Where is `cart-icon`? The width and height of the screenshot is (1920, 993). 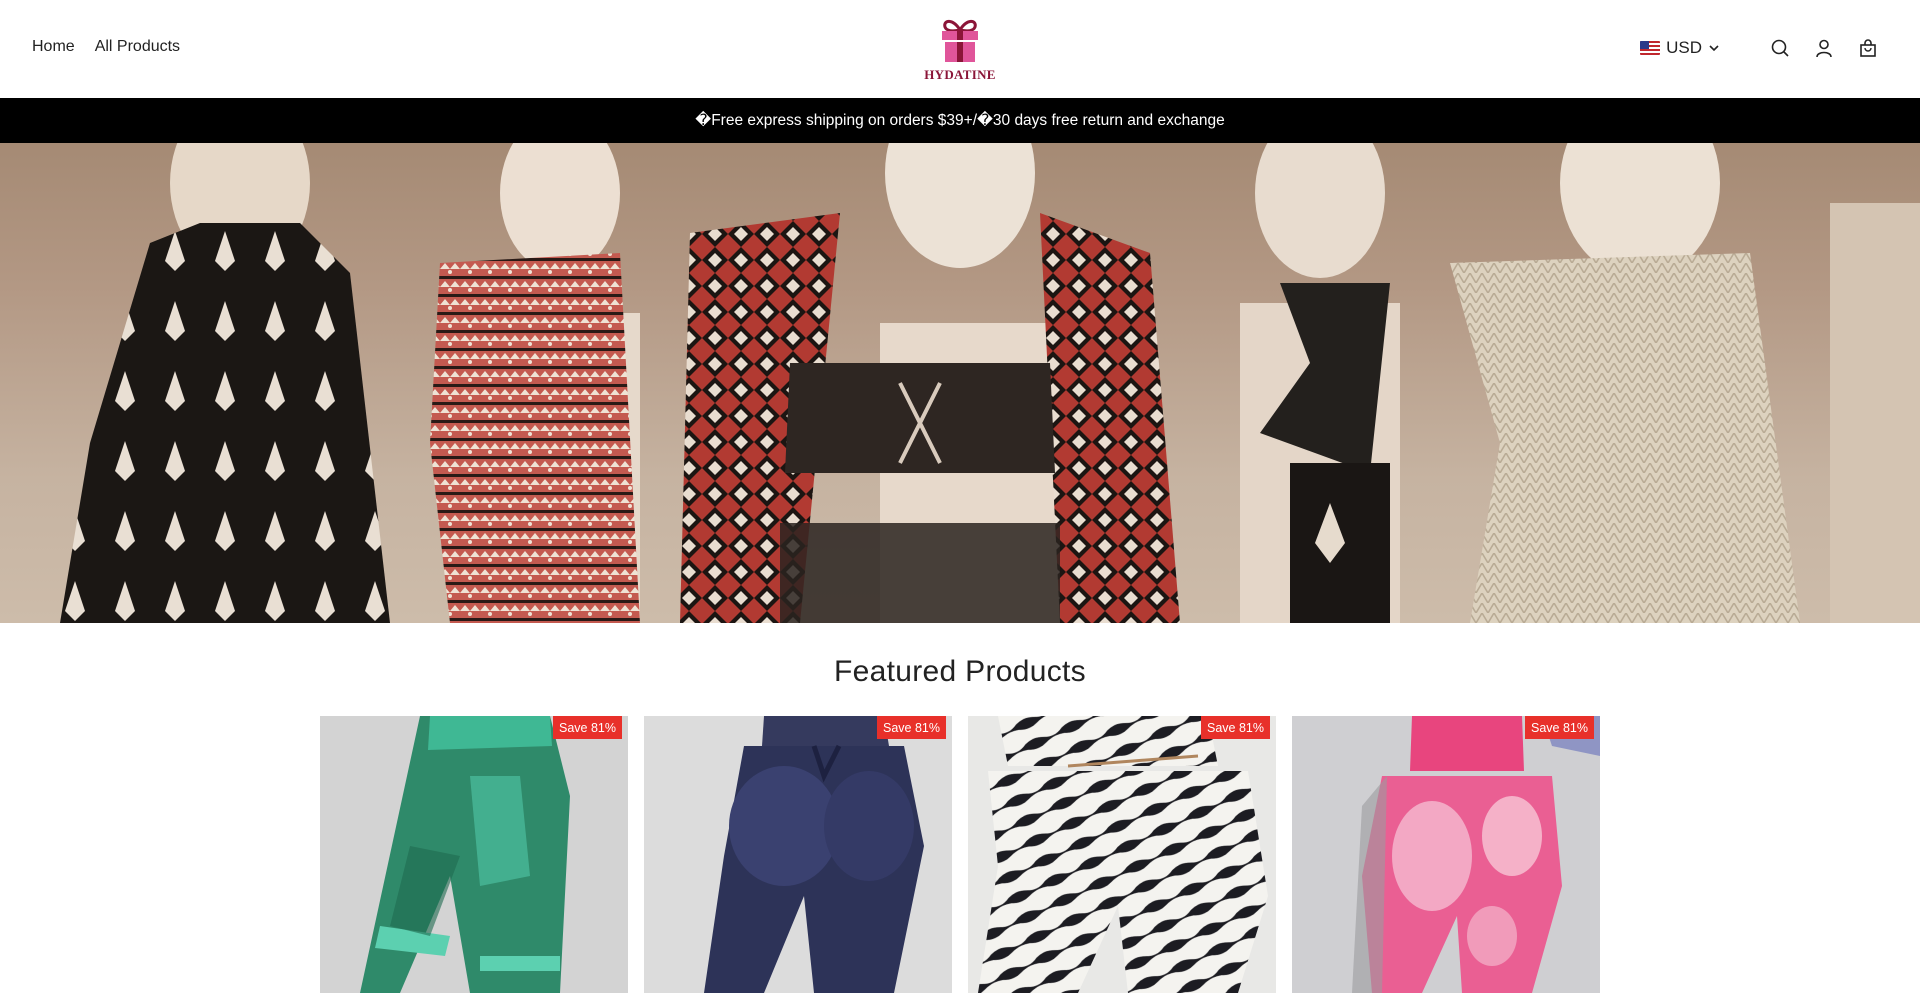
cart-icon is located at coordinates (1868, 48).